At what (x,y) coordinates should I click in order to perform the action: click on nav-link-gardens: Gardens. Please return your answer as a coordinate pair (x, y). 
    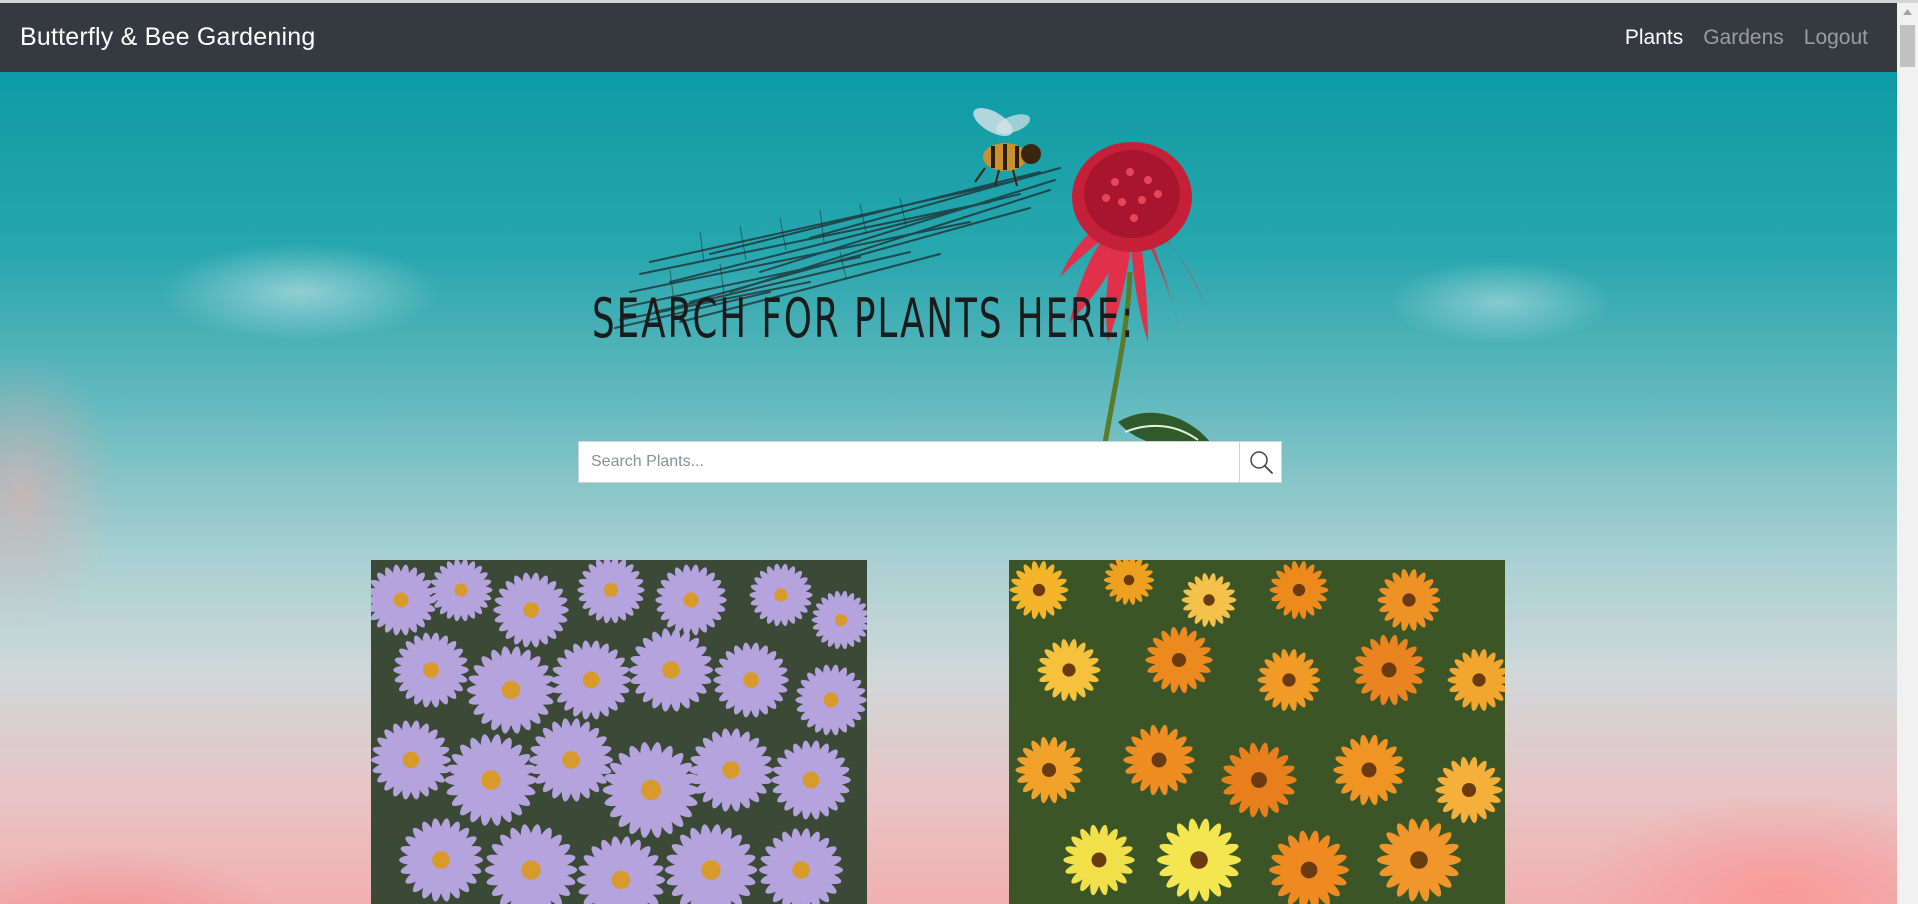
    Looking at the image, I should click on (1743, 38).